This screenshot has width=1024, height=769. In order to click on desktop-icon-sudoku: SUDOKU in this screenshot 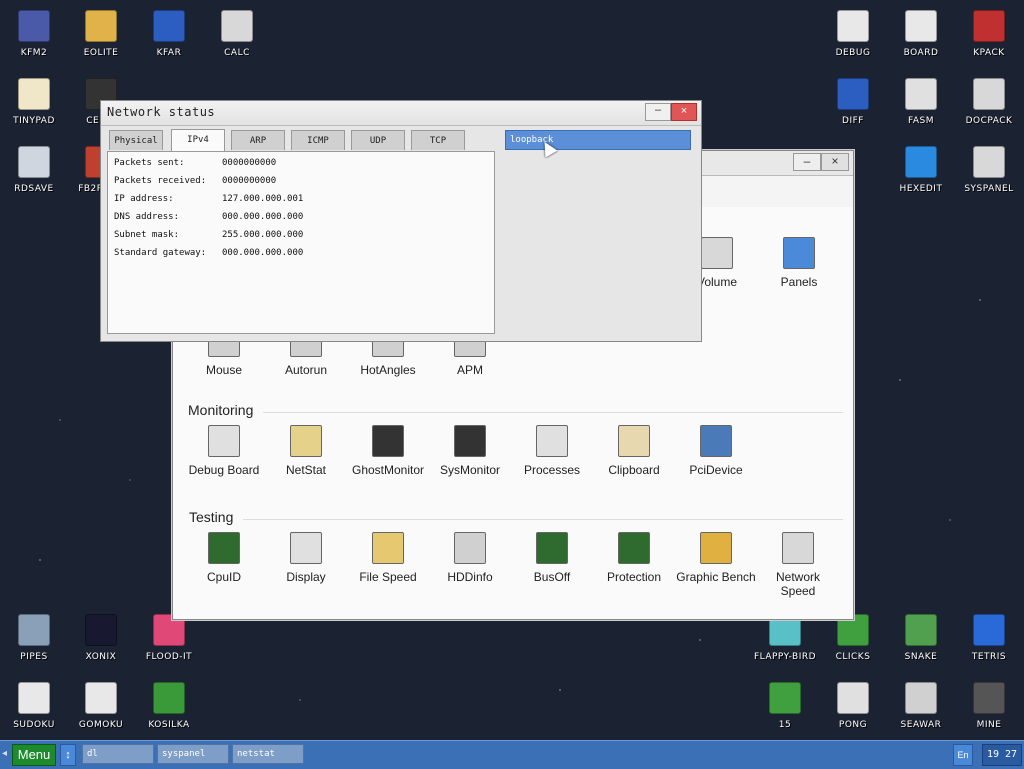, I will do `click(34, 706)`.